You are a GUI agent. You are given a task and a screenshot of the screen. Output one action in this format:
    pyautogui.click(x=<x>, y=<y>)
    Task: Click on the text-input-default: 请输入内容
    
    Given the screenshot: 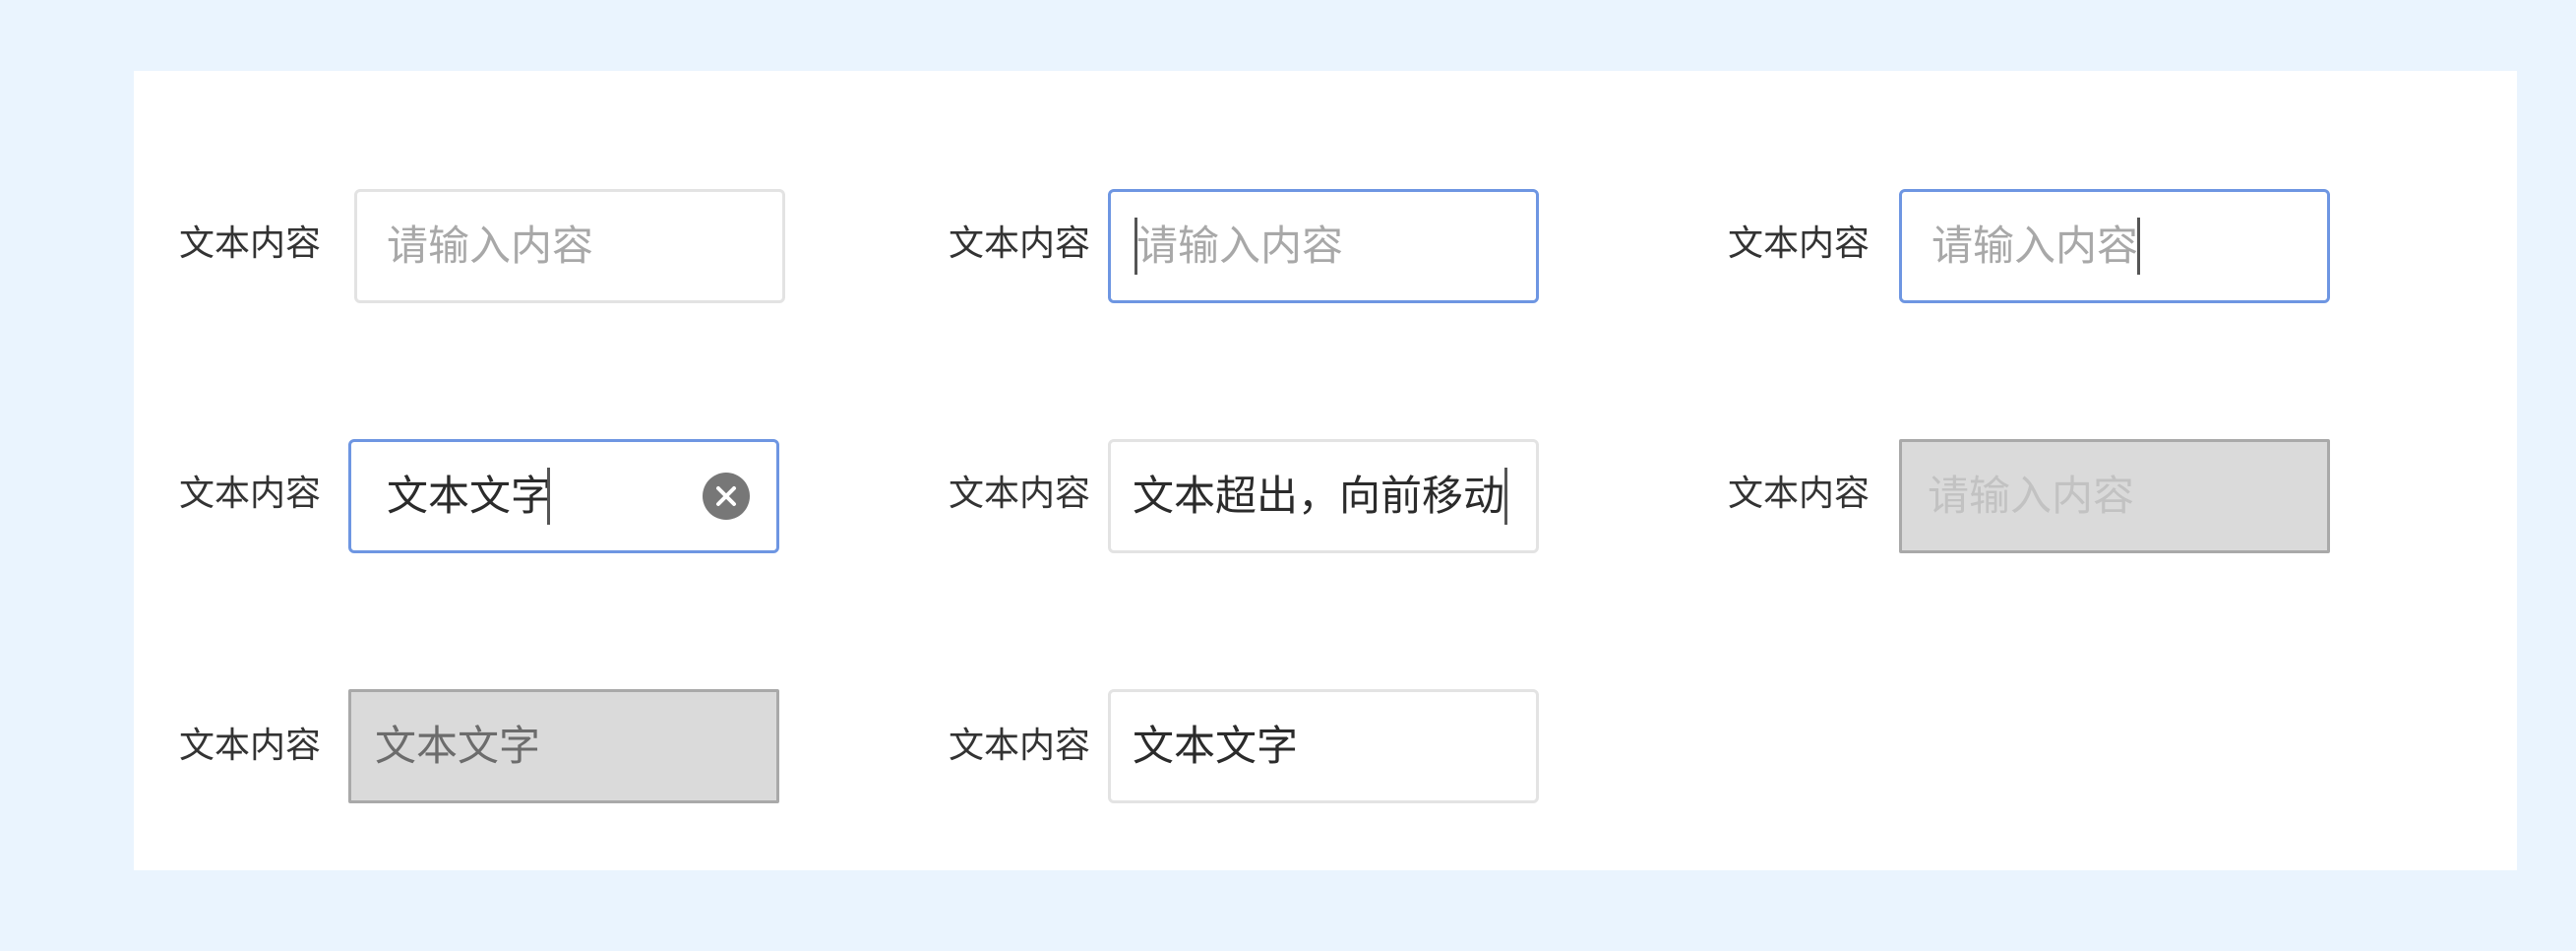 What is the action you would take?
    pyautogui.click(x=569, y=246)
    